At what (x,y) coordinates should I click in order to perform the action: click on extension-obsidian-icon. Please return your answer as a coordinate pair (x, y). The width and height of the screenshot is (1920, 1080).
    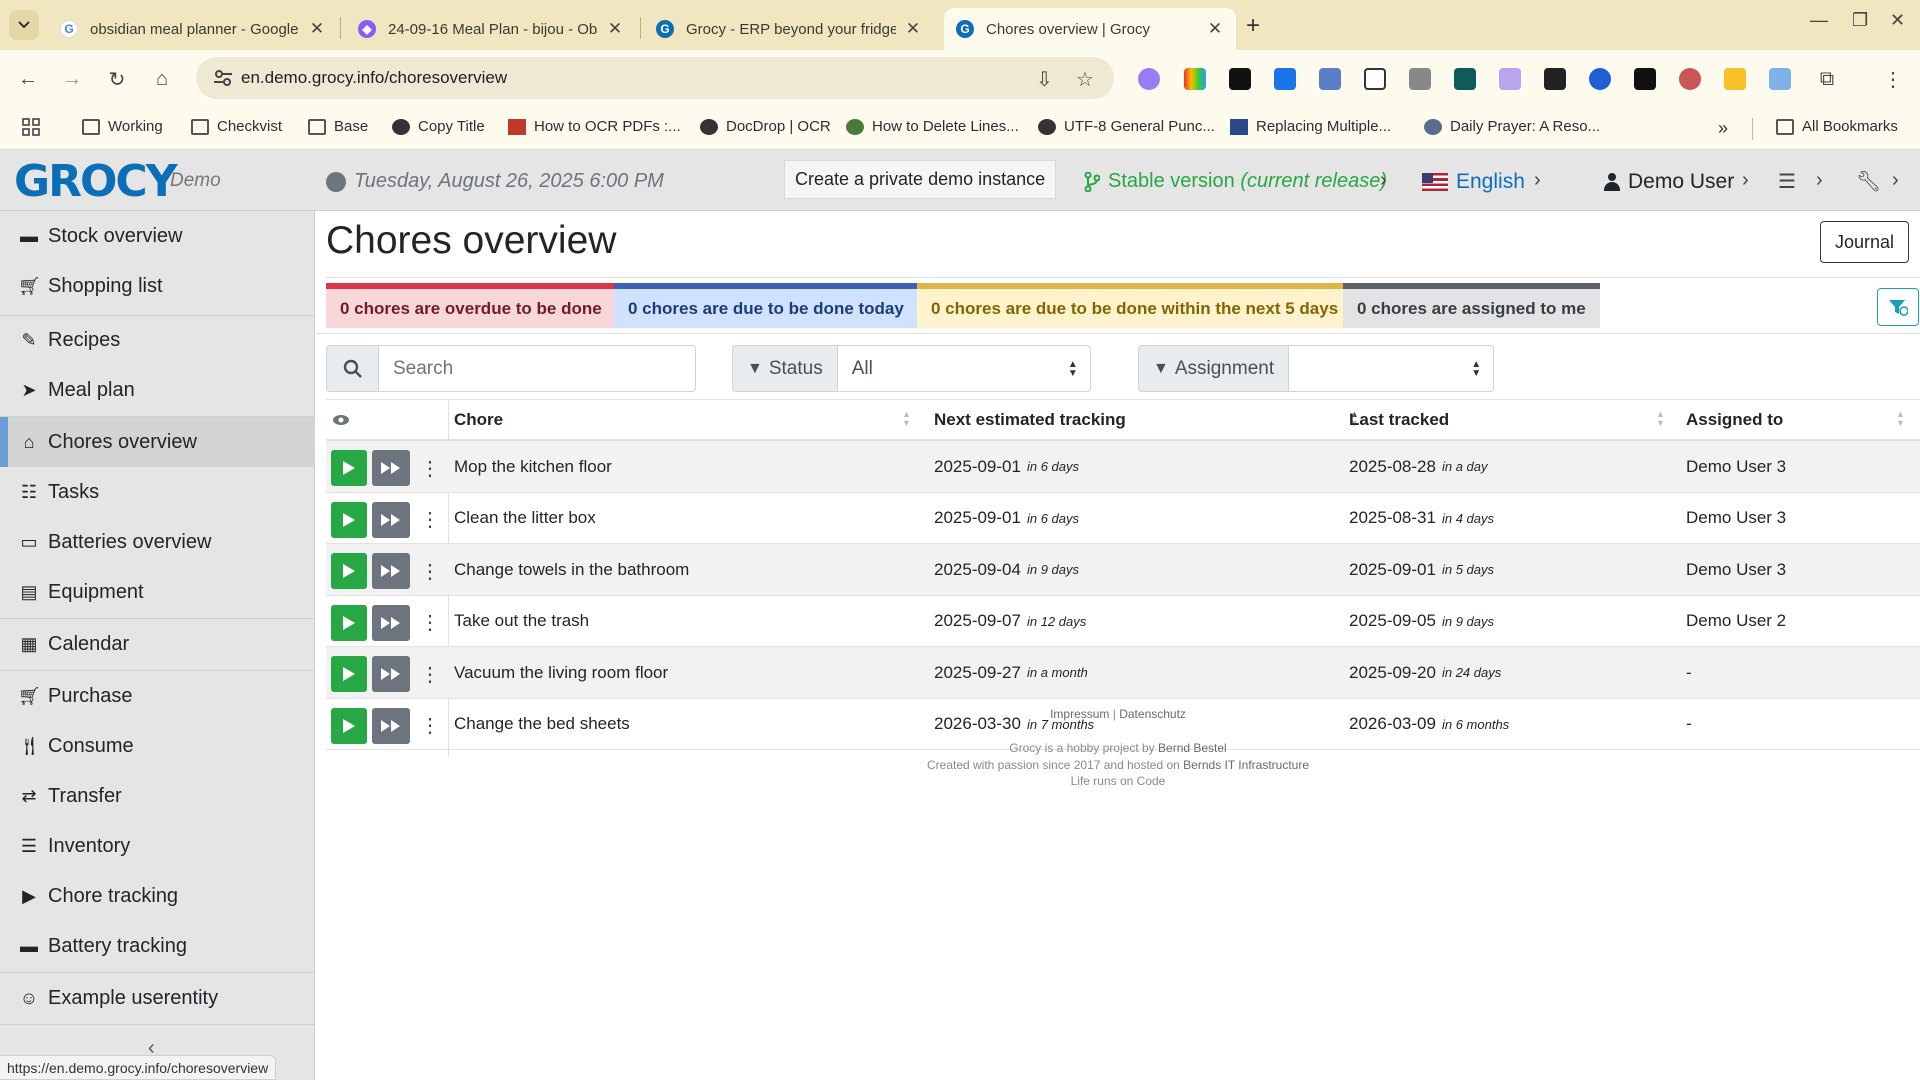
    Looking at the image, I should click on (1149, 79).